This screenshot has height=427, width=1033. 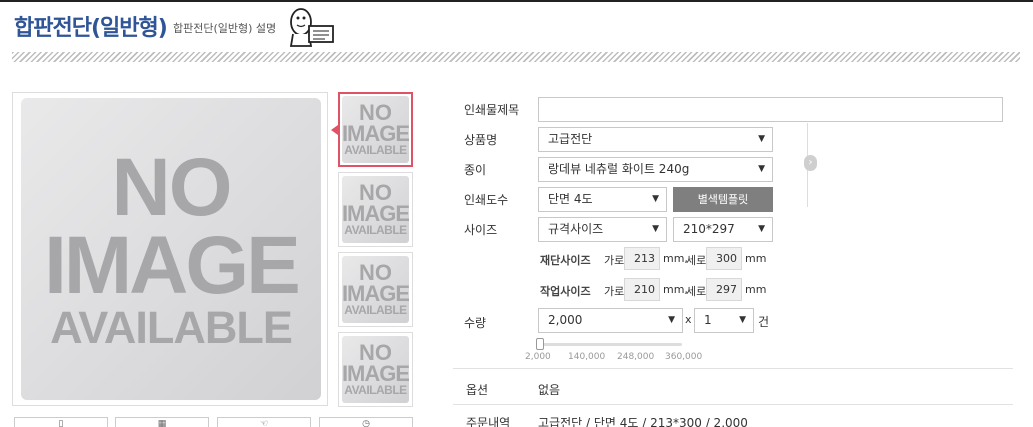 I want to click on order-summary-label: 주문내역, so click(x=488, y=421).